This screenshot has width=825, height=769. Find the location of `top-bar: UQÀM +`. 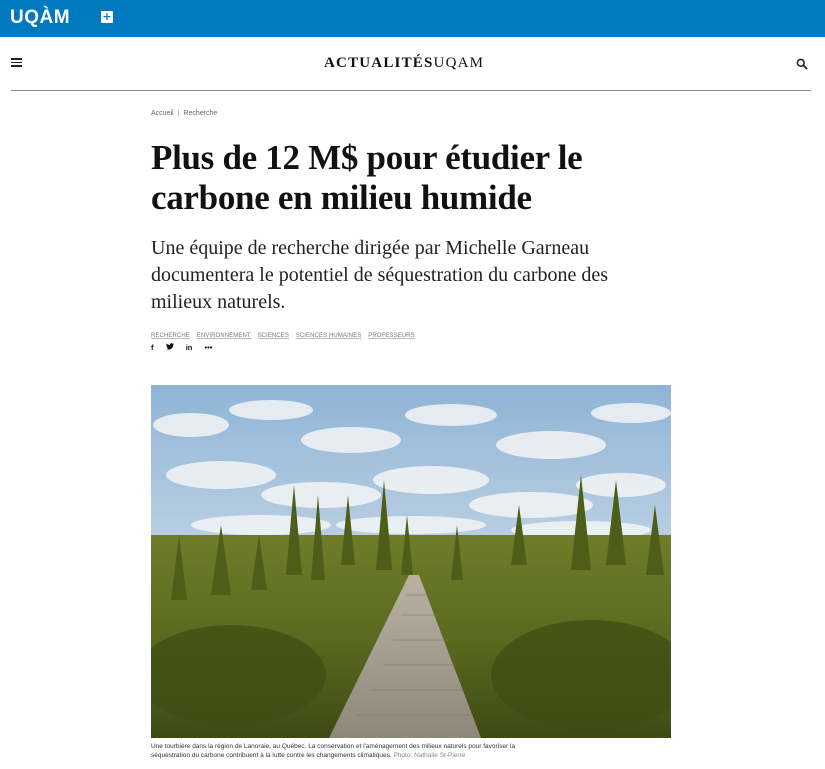

top-bar: UQÀM + is located at coordinates (412, 18).